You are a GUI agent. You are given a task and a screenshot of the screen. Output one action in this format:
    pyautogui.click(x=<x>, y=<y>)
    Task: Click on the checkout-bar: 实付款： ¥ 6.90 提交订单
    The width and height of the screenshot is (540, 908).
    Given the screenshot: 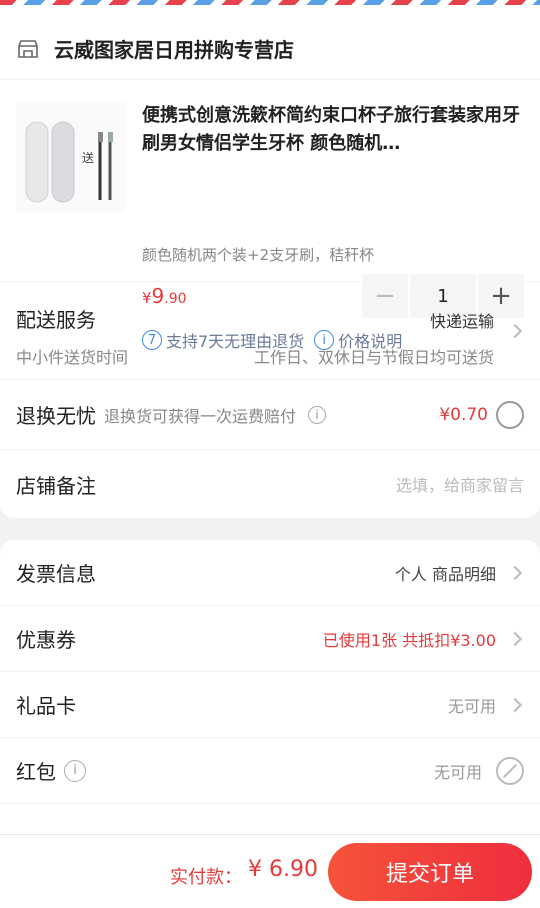 What is the action you would take?
    pyautogui.click(x=270, y=871)
    